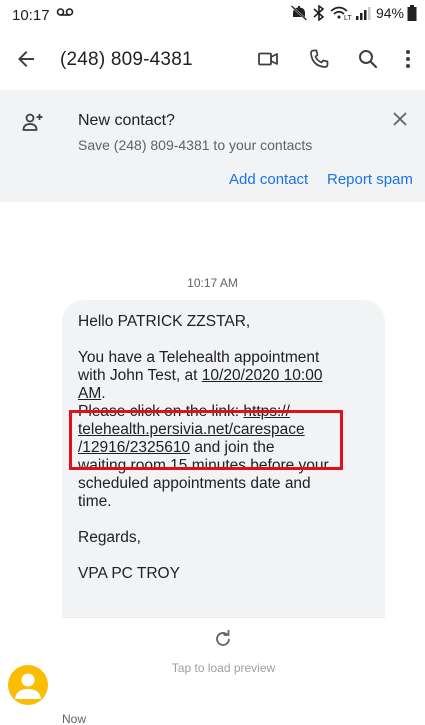  What do you see at coordinates (341, 13) in the screenshot?
I see `wifi-lte-icon: LTE` at bounding box center [341, 13].